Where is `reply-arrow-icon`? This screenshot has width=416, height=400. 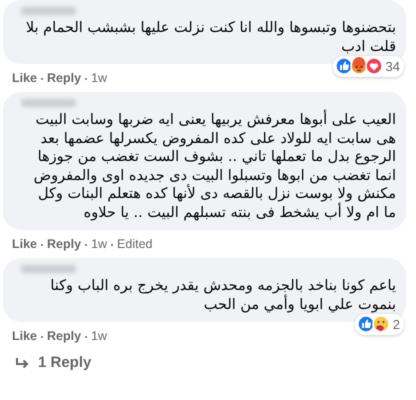 reply-arrow-icon is located at coordinates (22, 363).